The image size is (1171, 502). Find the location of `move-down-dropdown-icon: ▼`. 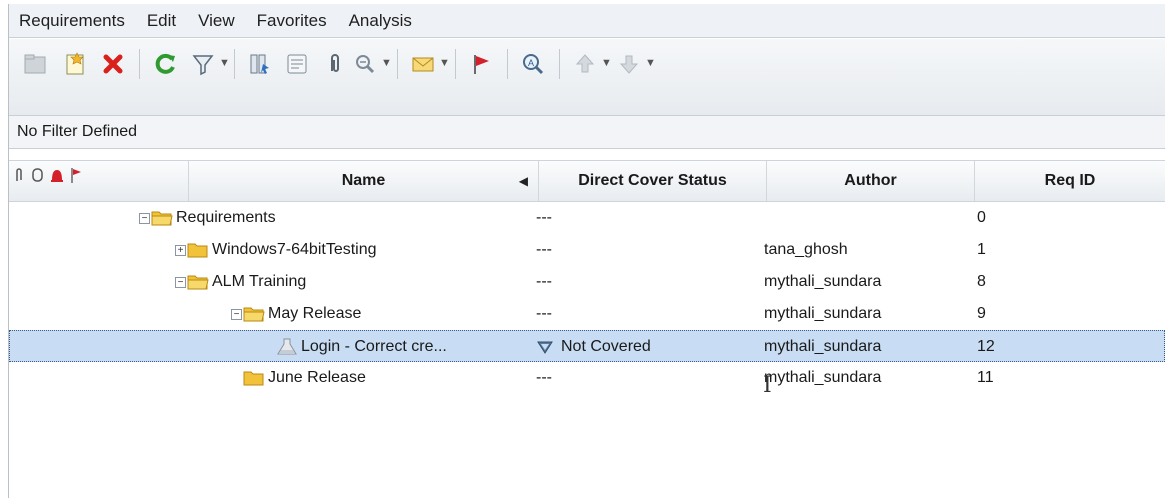

move-down-dropdown-icon: ▼ is located at coordinates (650, 63).